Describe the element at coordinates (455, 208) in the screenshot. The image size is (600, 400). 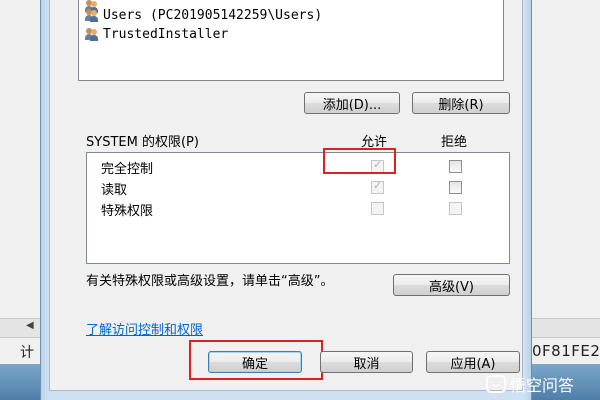
I see `deny-special-checkbox` at that location.